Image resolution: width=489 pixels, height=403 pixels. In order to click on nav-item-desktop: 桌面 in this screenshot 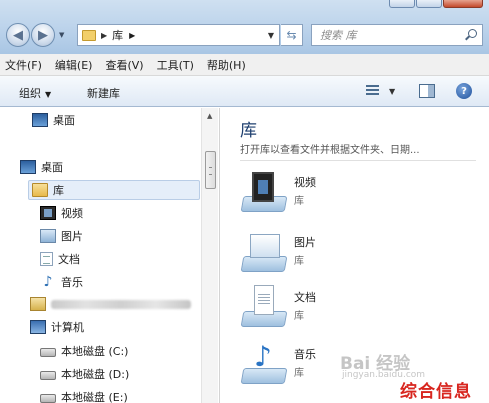, I will do `click(41, 167)`.